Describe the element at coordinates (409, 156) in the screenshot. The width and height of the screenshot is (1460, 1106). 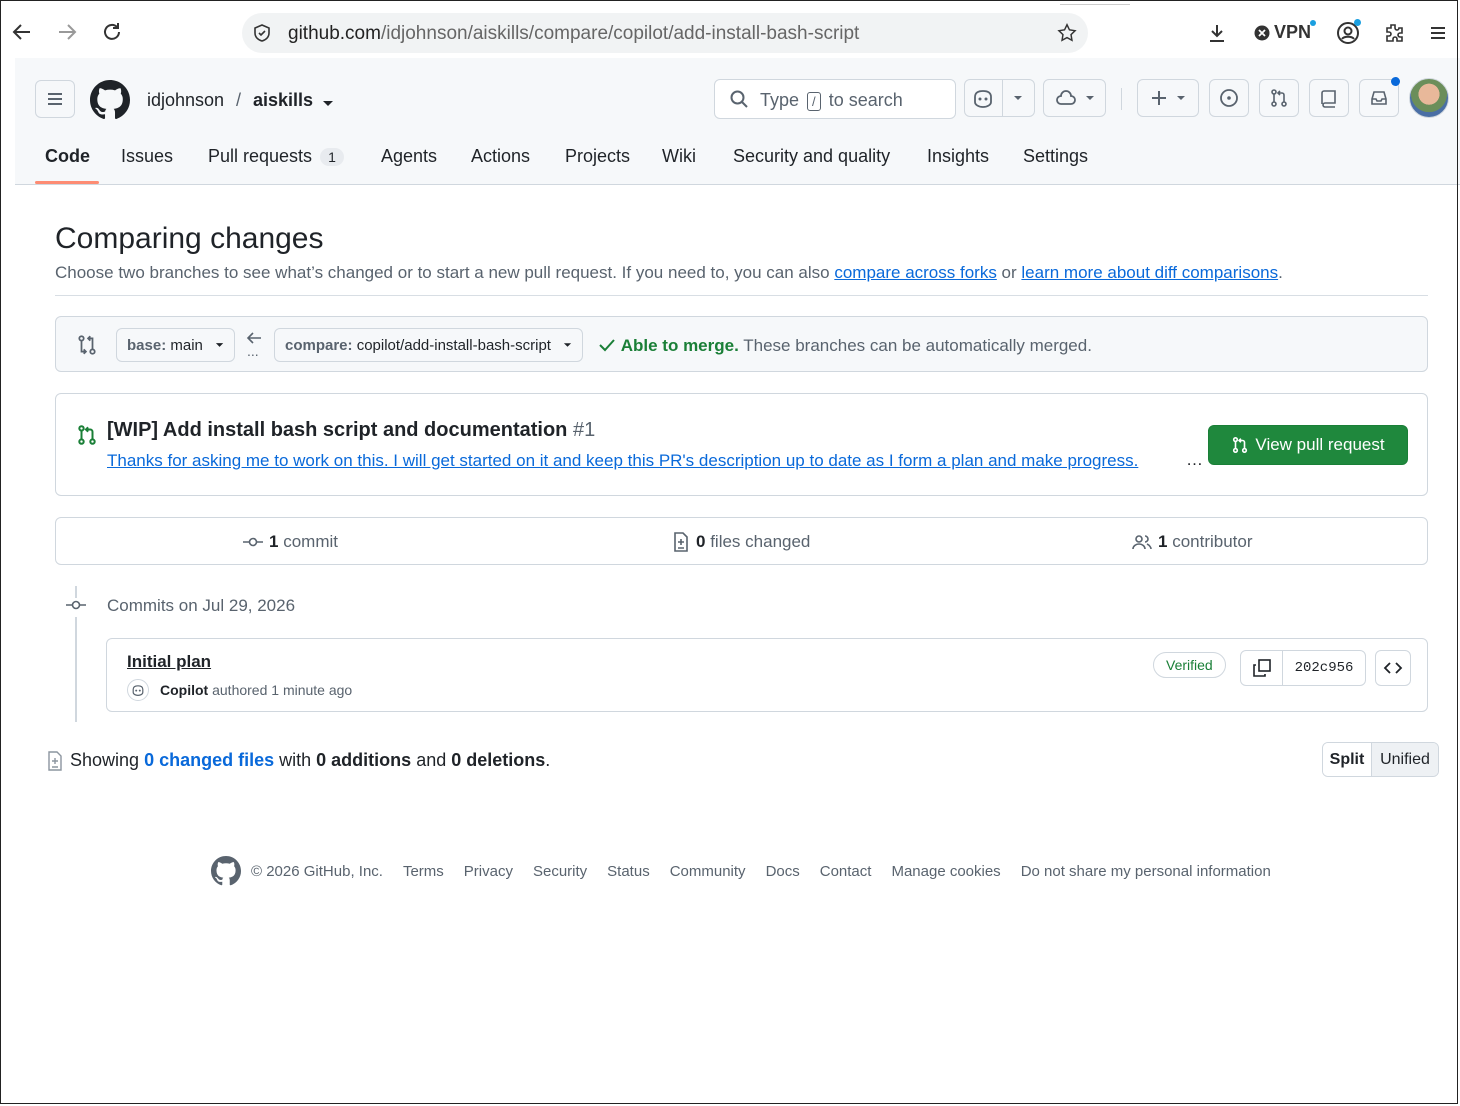
I see `tab-agents: Agents` at that location.